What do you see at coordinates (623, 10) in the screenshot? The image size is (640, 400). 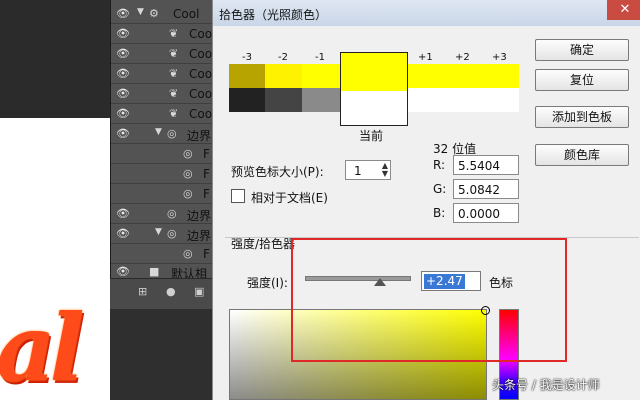 I see `close-icon: ✕` at bounding box center [623, 10].